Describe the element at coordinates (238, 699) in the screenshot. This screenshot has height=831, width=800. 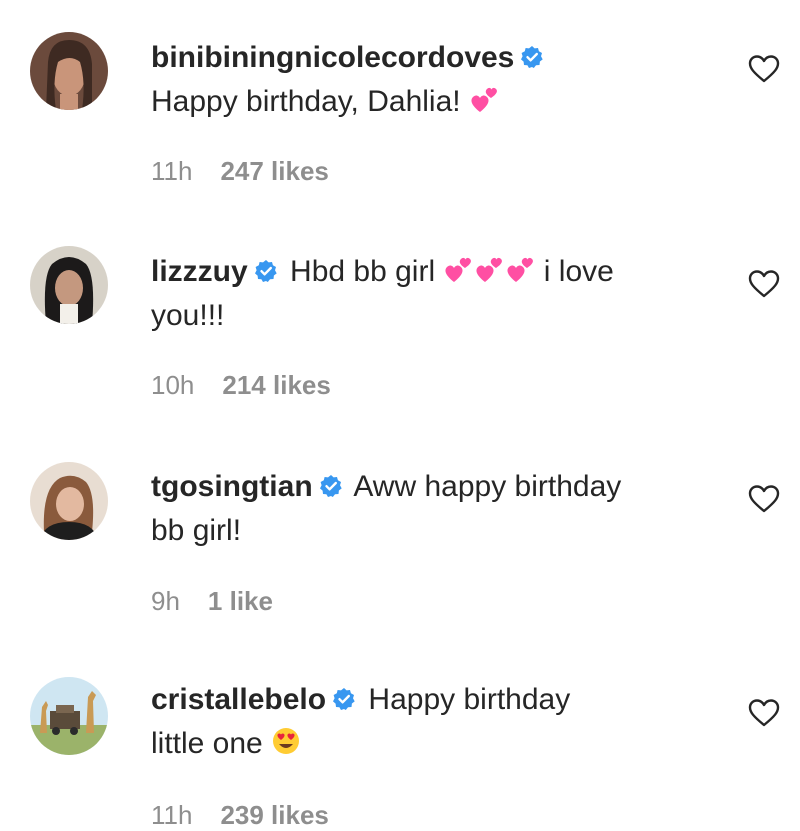
I see `comment-username: cristallebelo` at that location.